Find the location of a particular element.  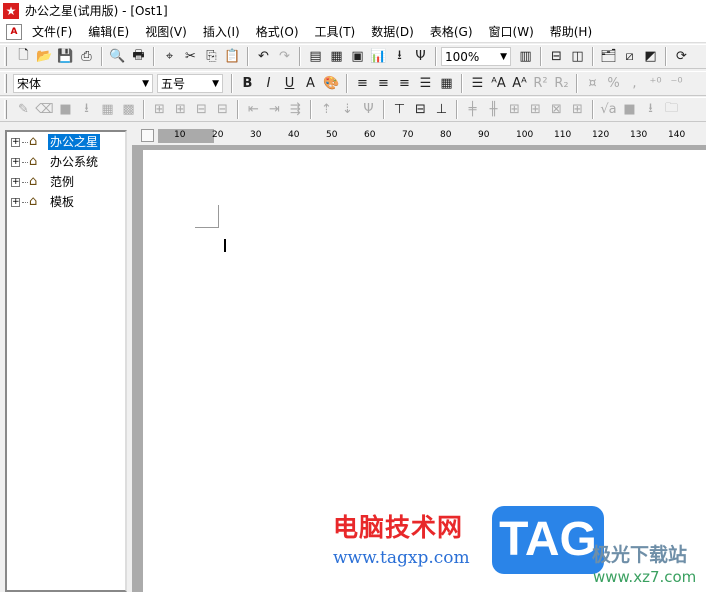

print-preview-icon: 🔍 is located at coordinates (117, 57).